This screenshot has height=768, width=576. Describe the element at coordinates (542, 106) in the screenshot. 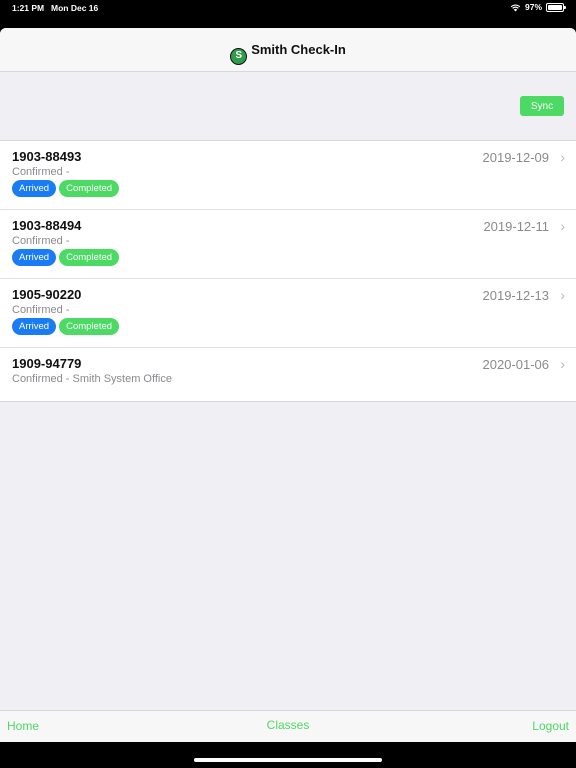

I see `sync-button: Sync` at that location.